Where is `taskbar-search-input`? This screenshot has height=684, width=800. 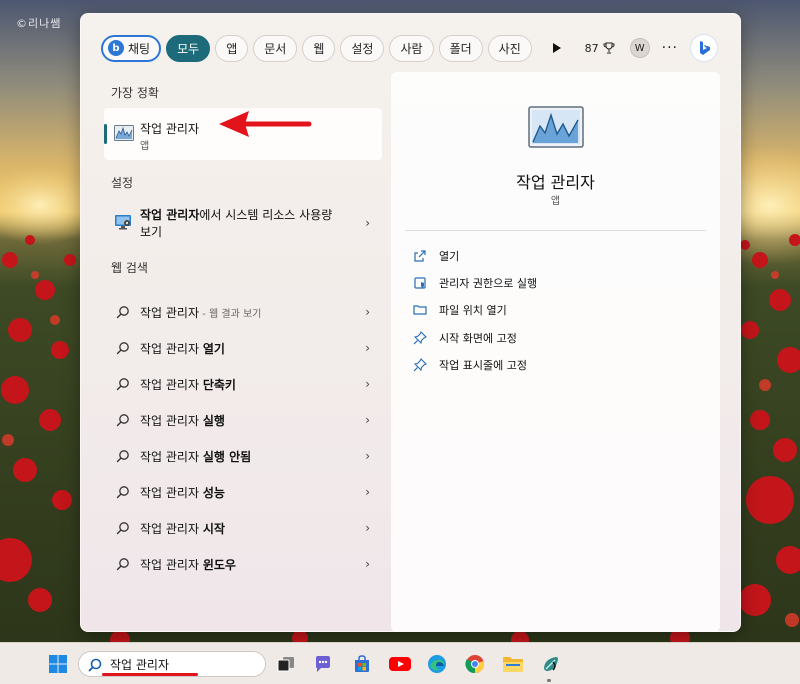 taskbar-search-input is located at coordinates (185, 664).